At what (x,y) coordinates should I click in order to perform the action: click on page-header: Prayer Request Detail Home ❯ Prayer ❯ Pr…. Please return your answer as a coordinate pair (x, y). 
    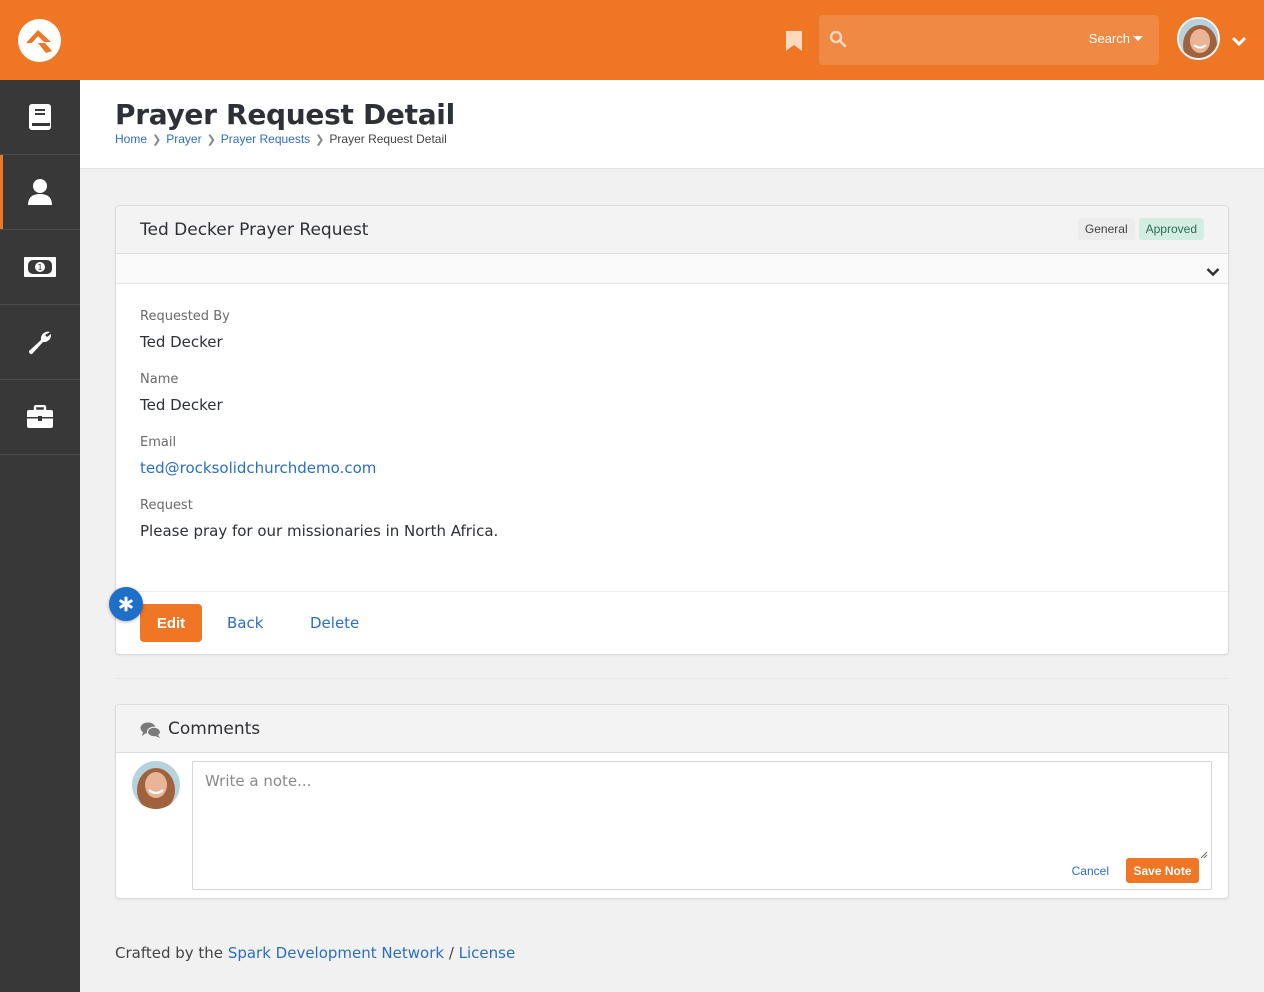
    Looking at the image, I should click on (672, 124).